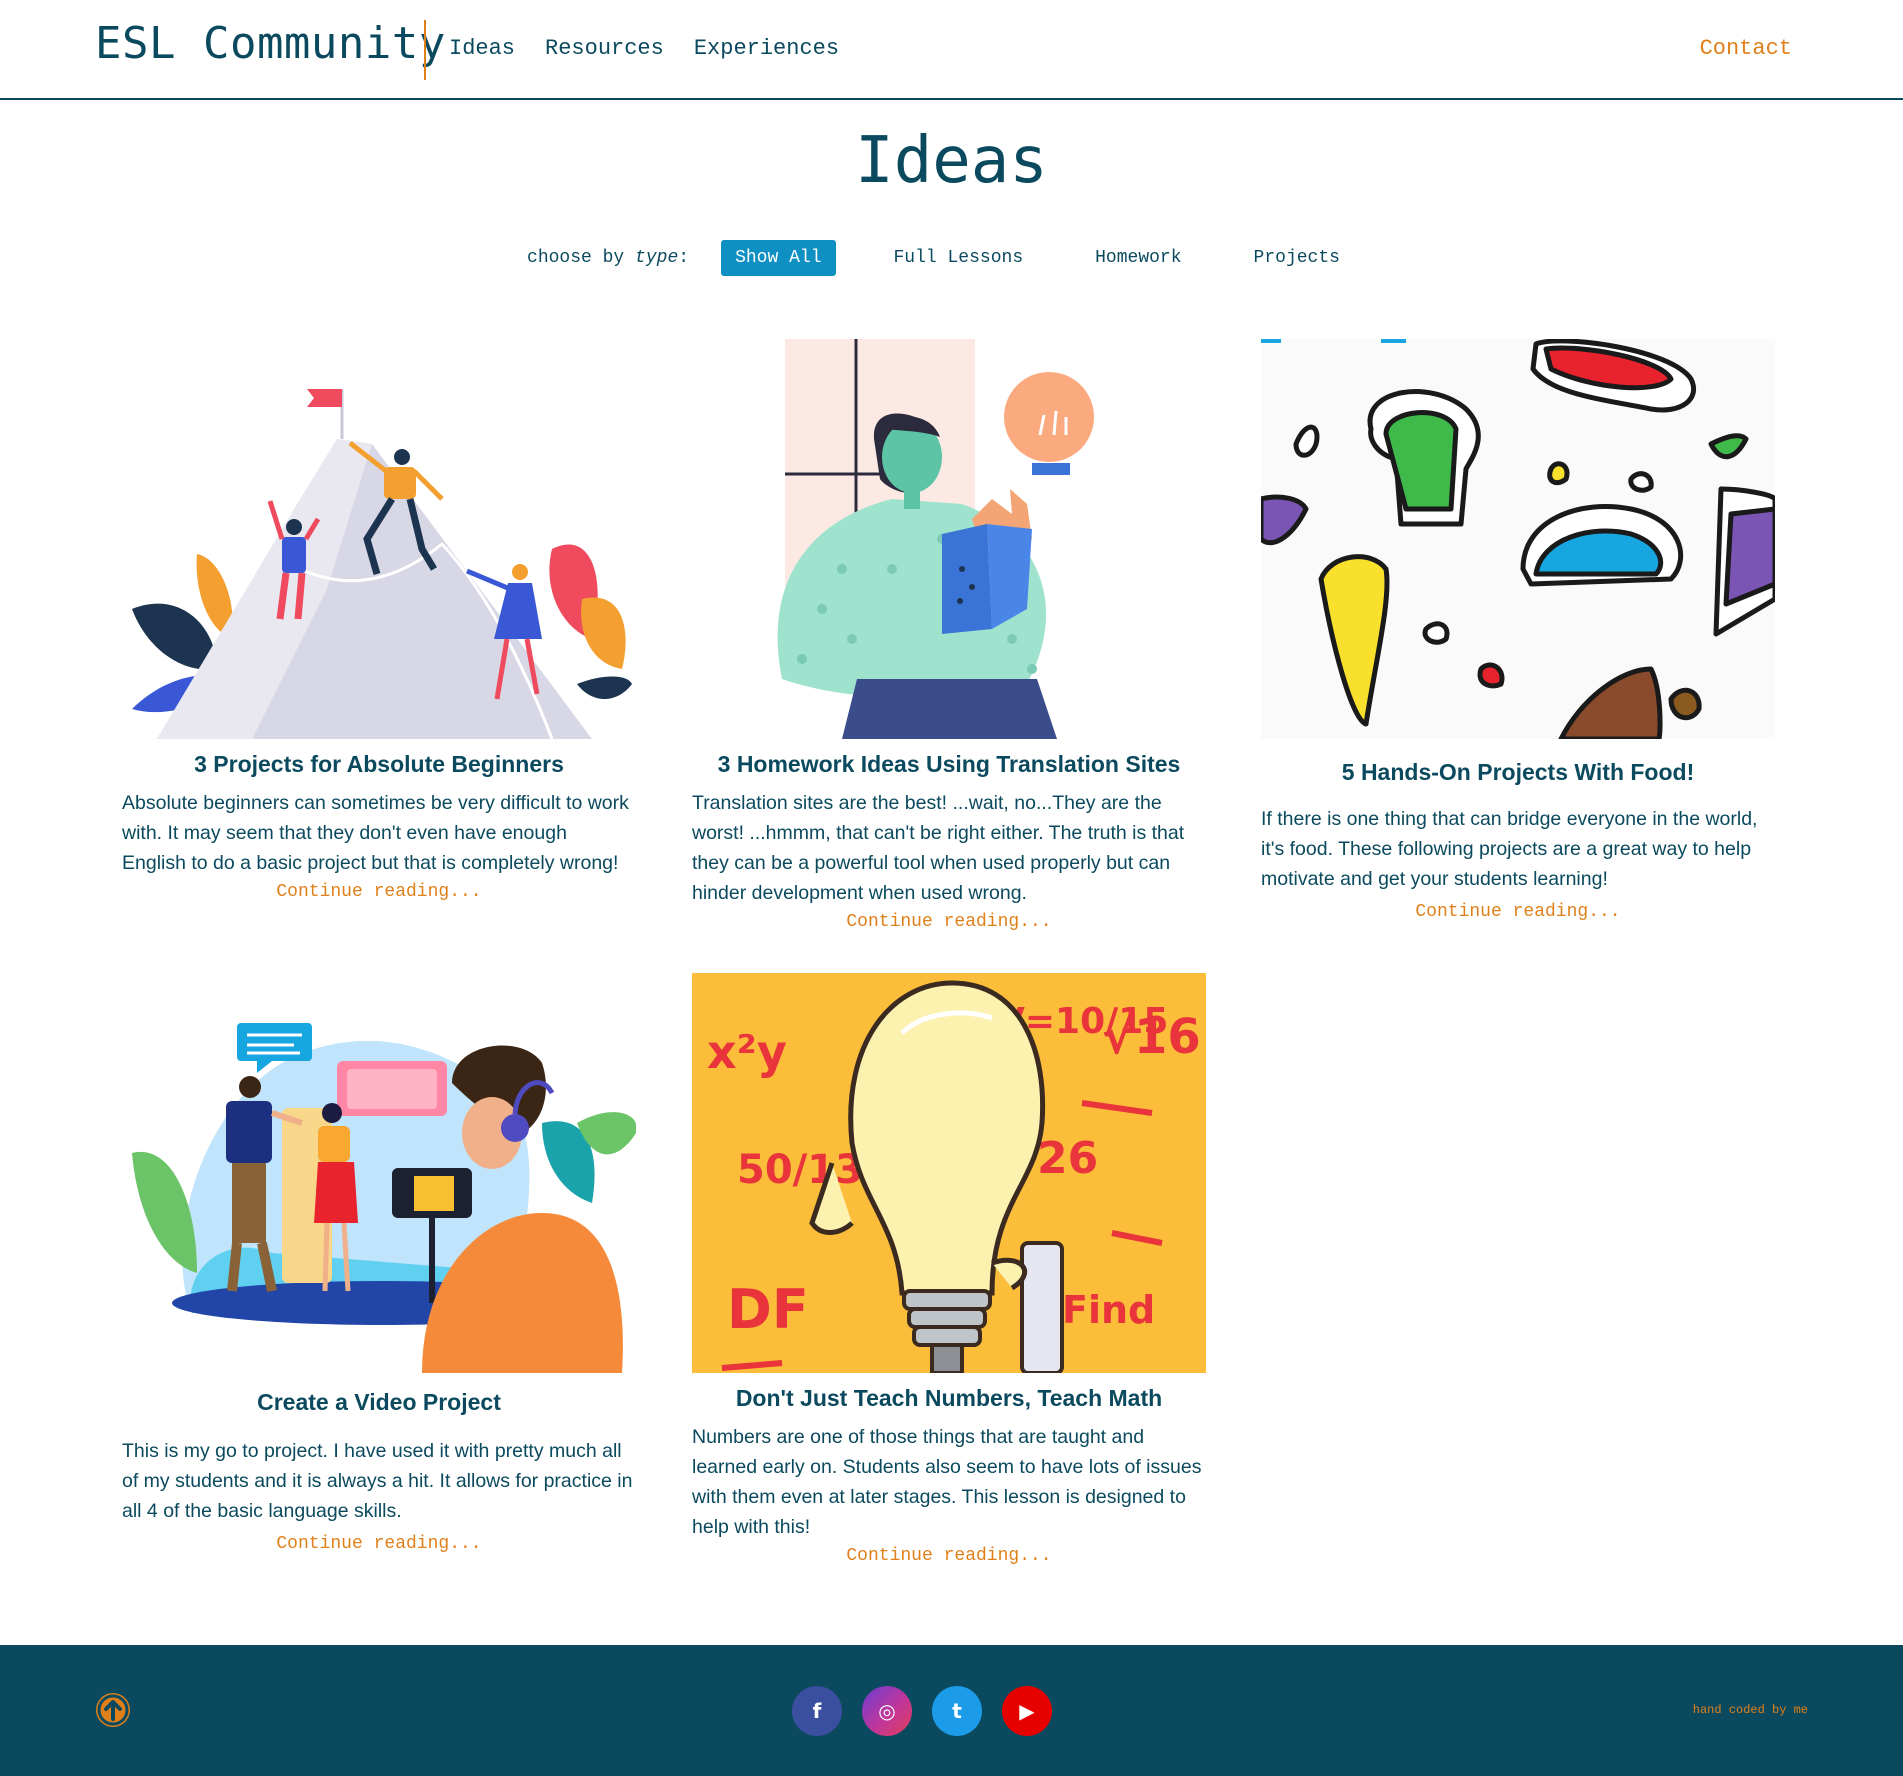  I want to click on main-nav: Ideas Resources Experiences, so click(644, 48).